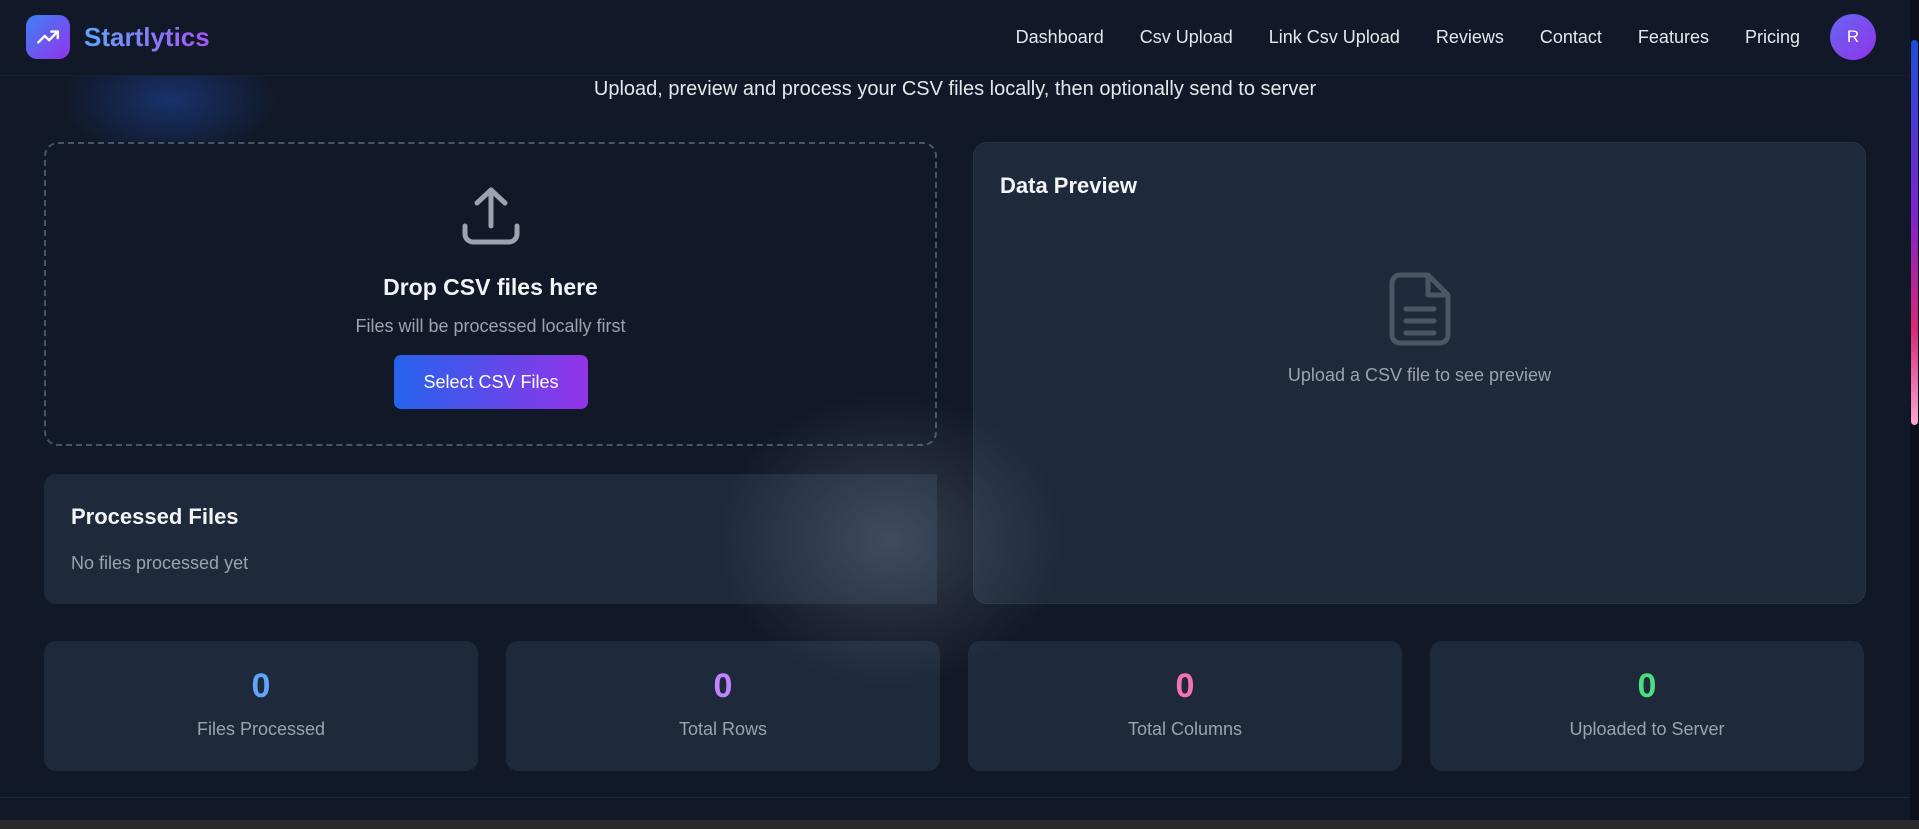  Describe the element at coordinates (1647, 706) in the screenshot. I see `stat-card-uploaded-to-server: 0 Uploaded to Server` at that location.